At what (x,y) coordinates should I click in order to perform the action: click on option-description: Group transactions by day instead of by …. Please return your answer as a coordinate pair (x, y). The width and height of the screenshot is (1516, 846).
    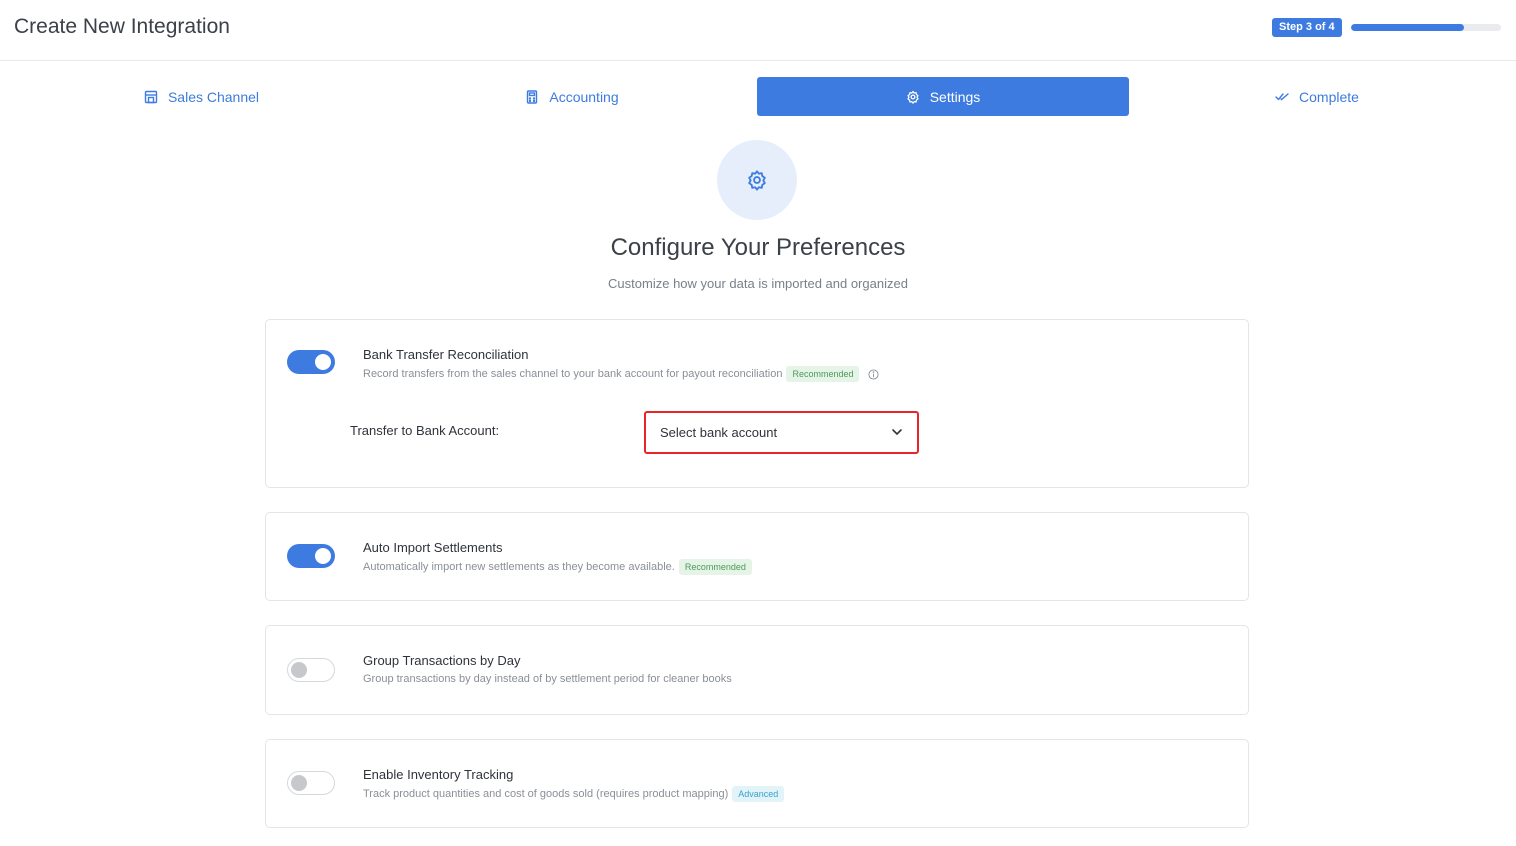
    Looking at the image, I should click on (547, 679).